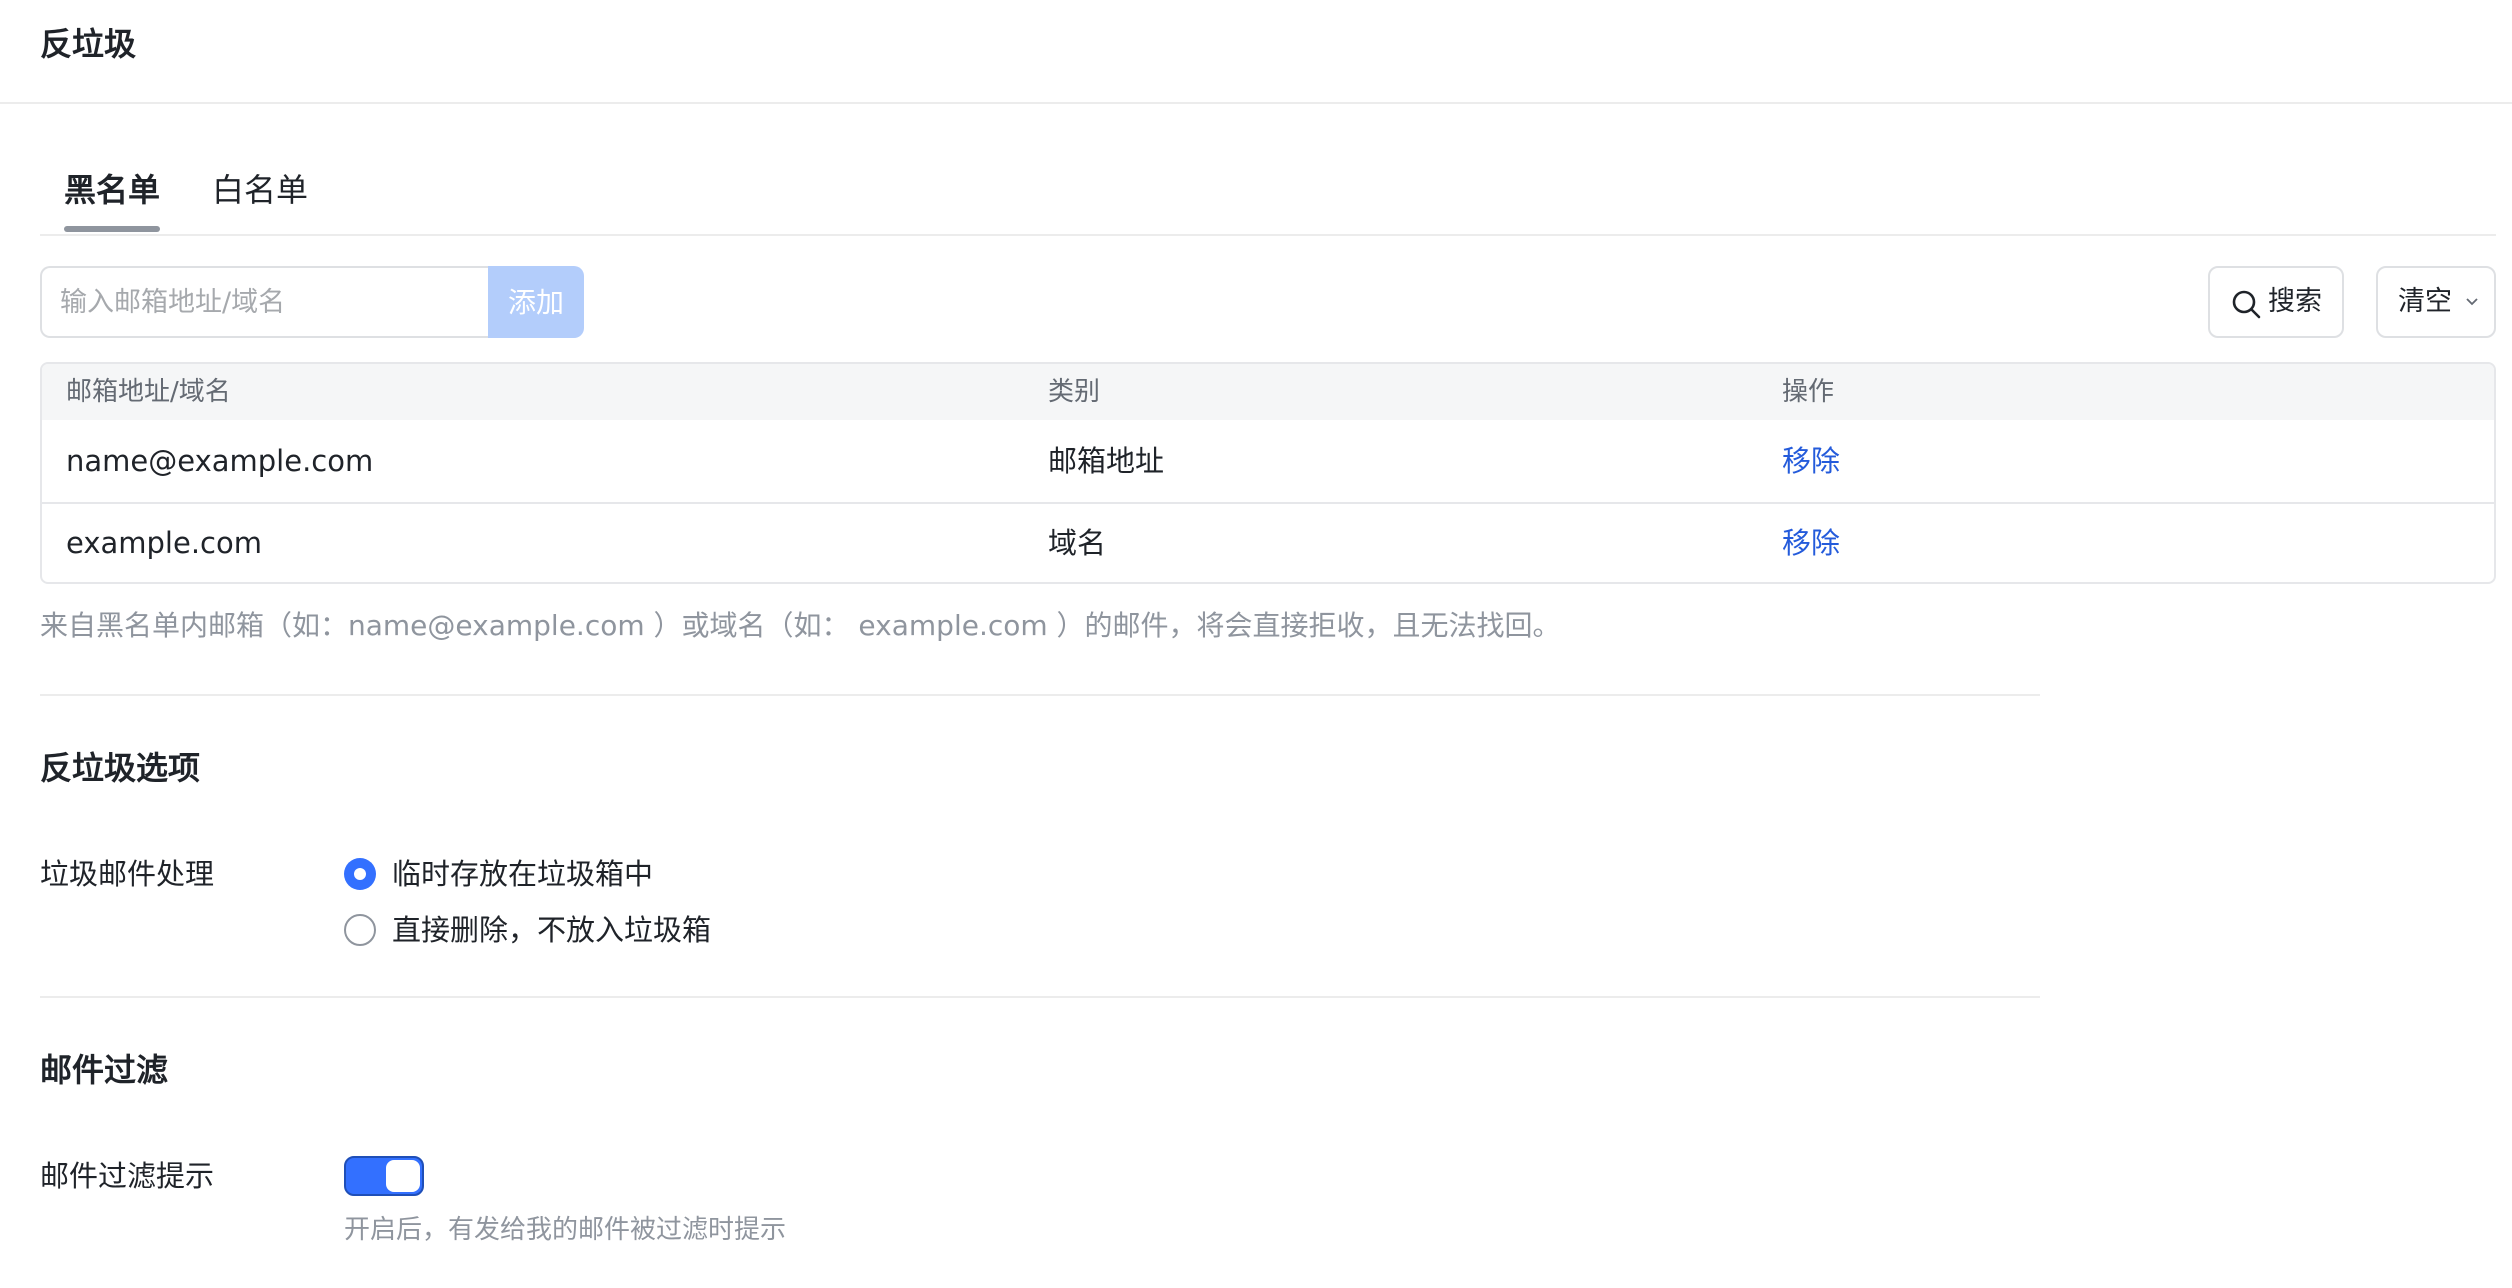  What do you see at coordinates (112, 190) in the screenshot?
I see `tab-blacklist: 黑名单` at bounding box center [112, 190].